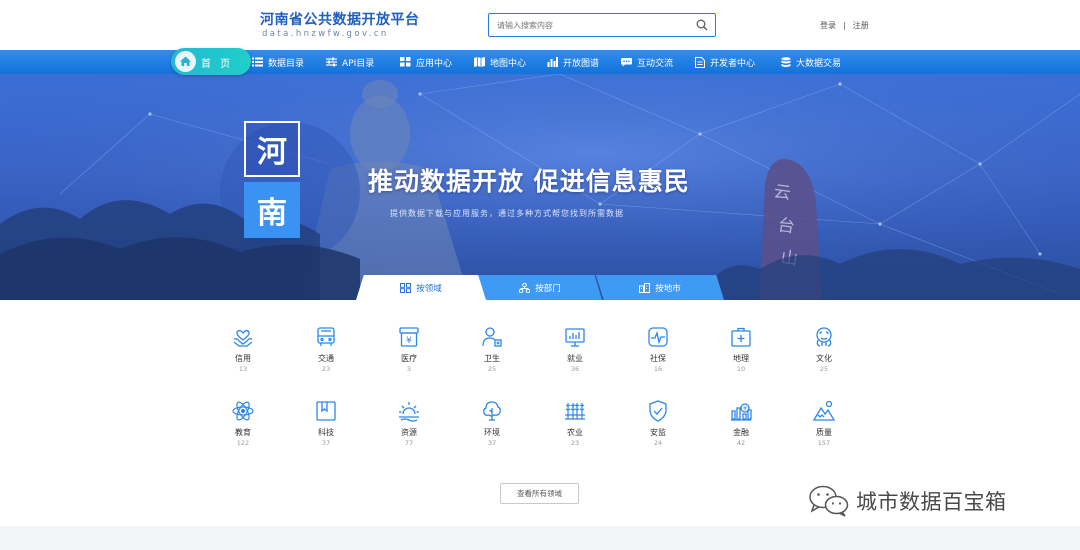 The width and height of the screenshot is (1080, 550). I want to click on domain-item-transport: 交通 23, so click(326, 349).